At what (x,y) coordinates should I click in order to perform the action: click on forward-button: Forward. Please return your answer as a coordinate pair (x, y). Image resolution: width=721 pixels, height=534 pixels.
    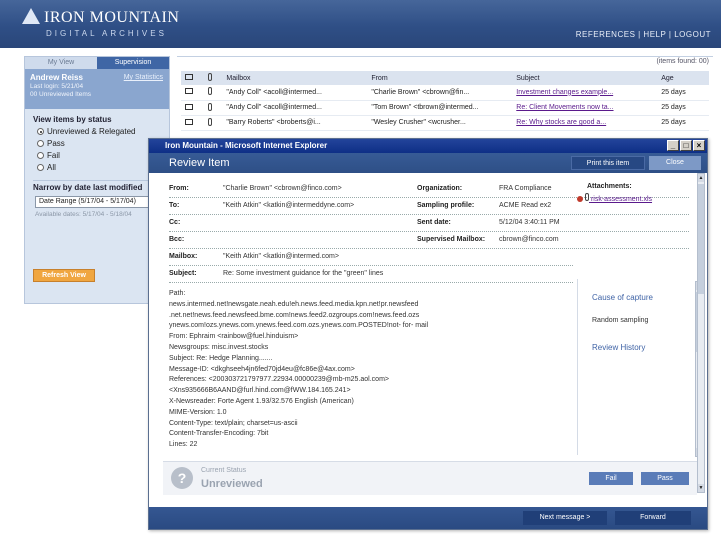
    Looking at the image, I should click on (653, 518).